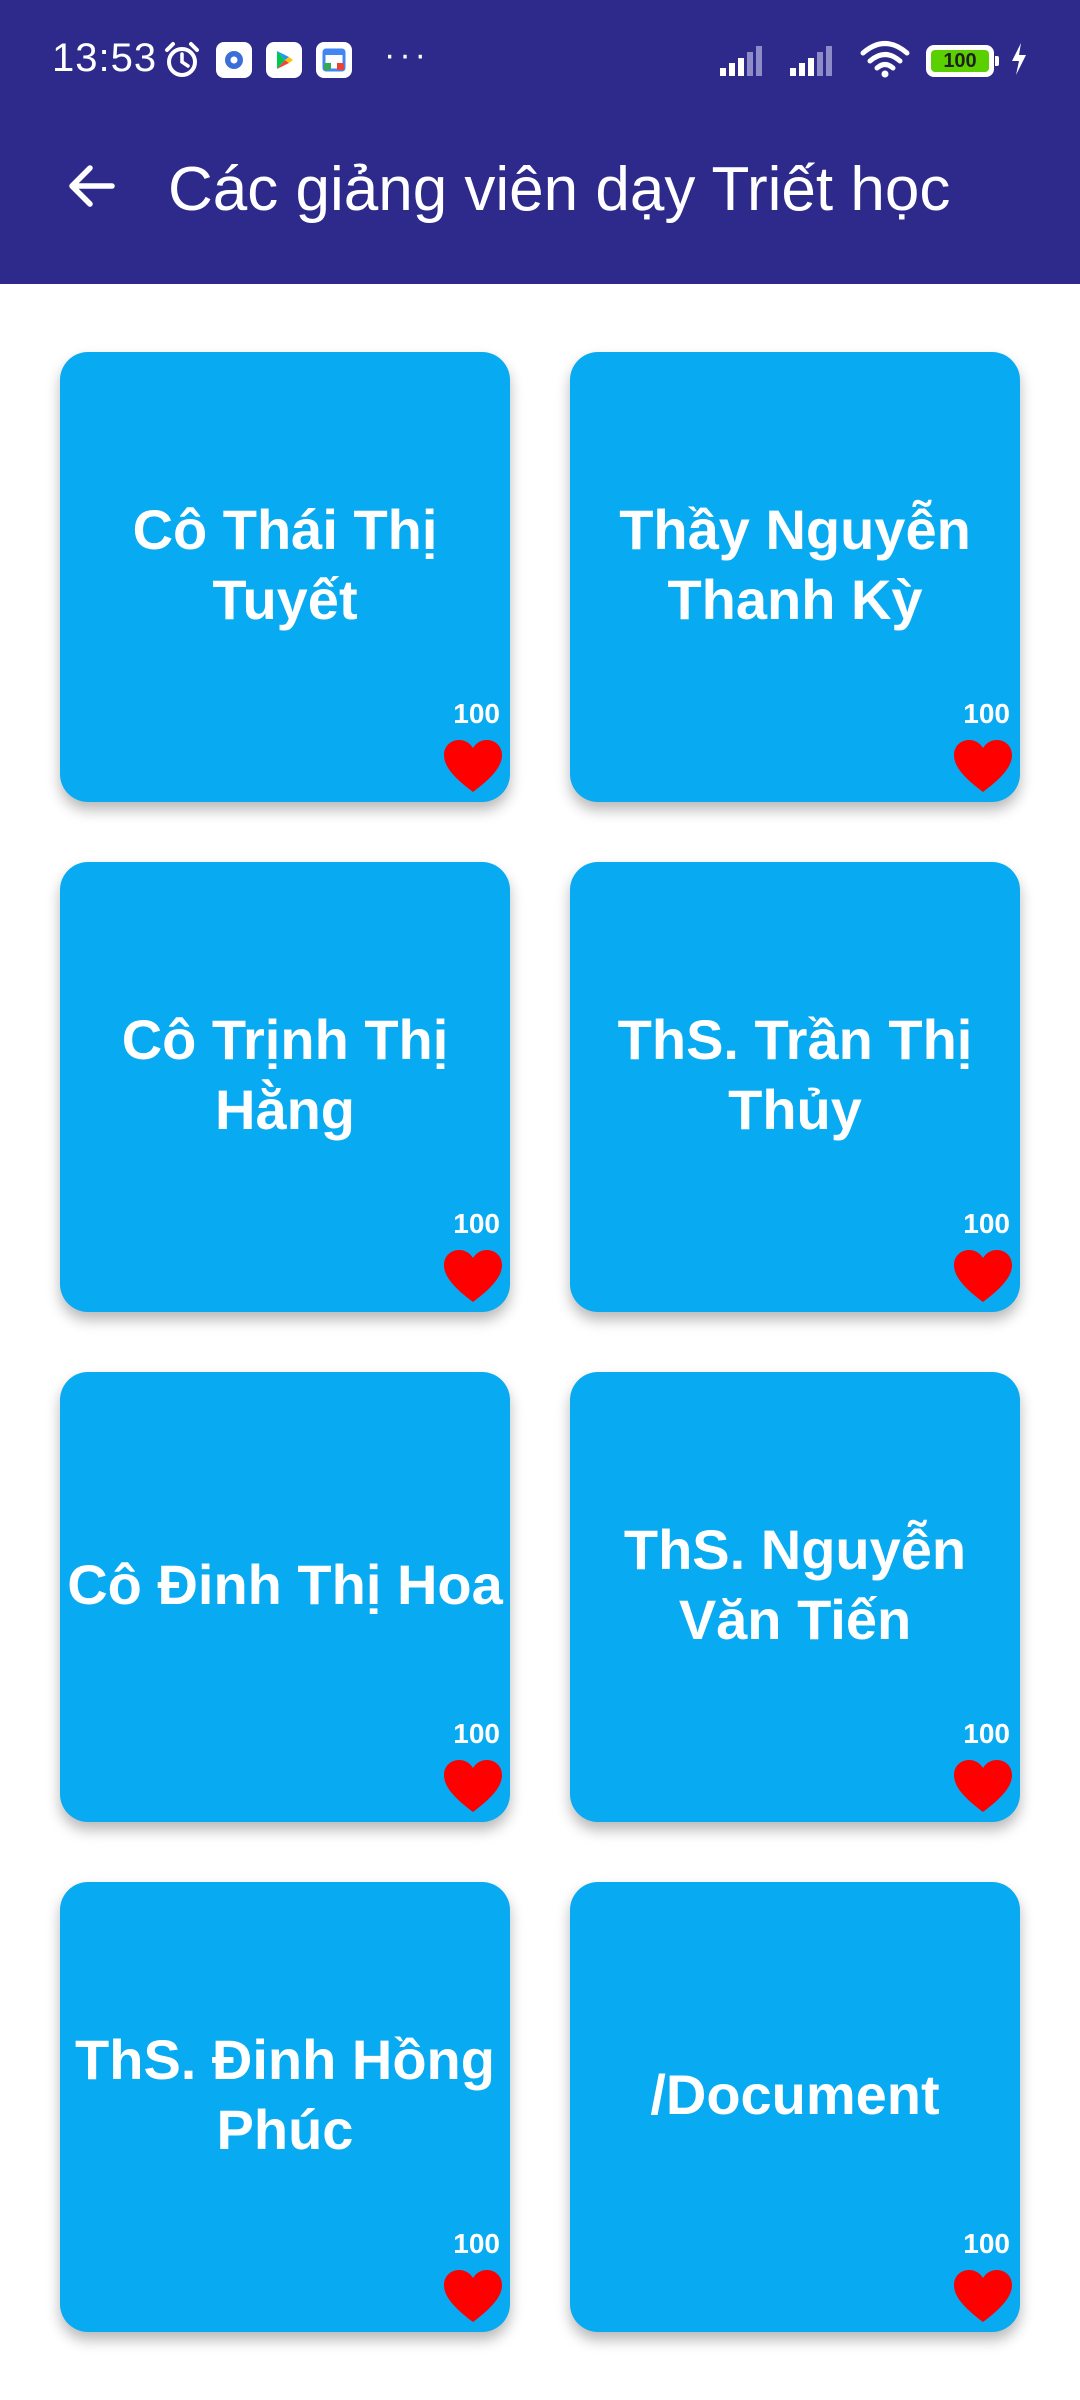 This screenshot has height=2400, width=1080. Describe the element at coordinates (540, 60) in the screenshot. I see `status-bar: 13:53 ··· 100` at that location.